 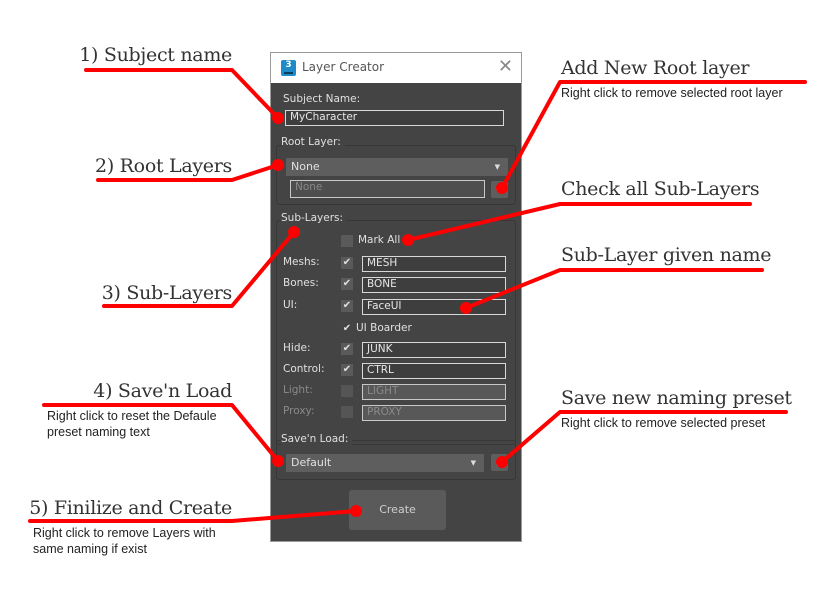 What do you see at coordinates (499, 189) in the screenshot?
I see `add-root-layer-button: +` at bounding box center [499, 189].